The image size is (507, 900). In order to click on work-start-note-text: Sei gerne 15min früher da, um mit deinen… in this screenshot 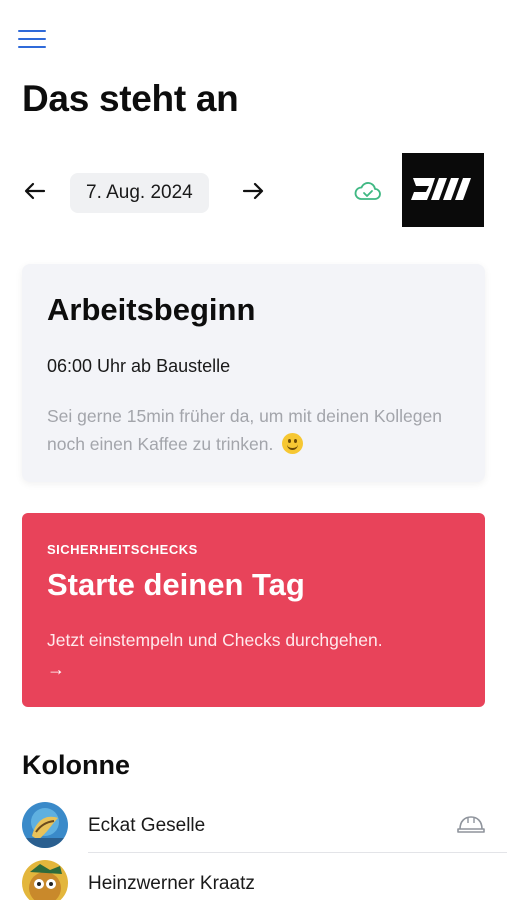, I will do `click(244, 430)`.